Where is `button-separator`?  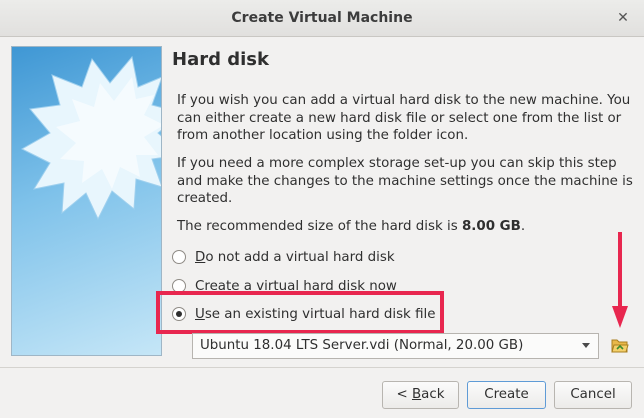
button-separator is located at coordinates (322, 367).